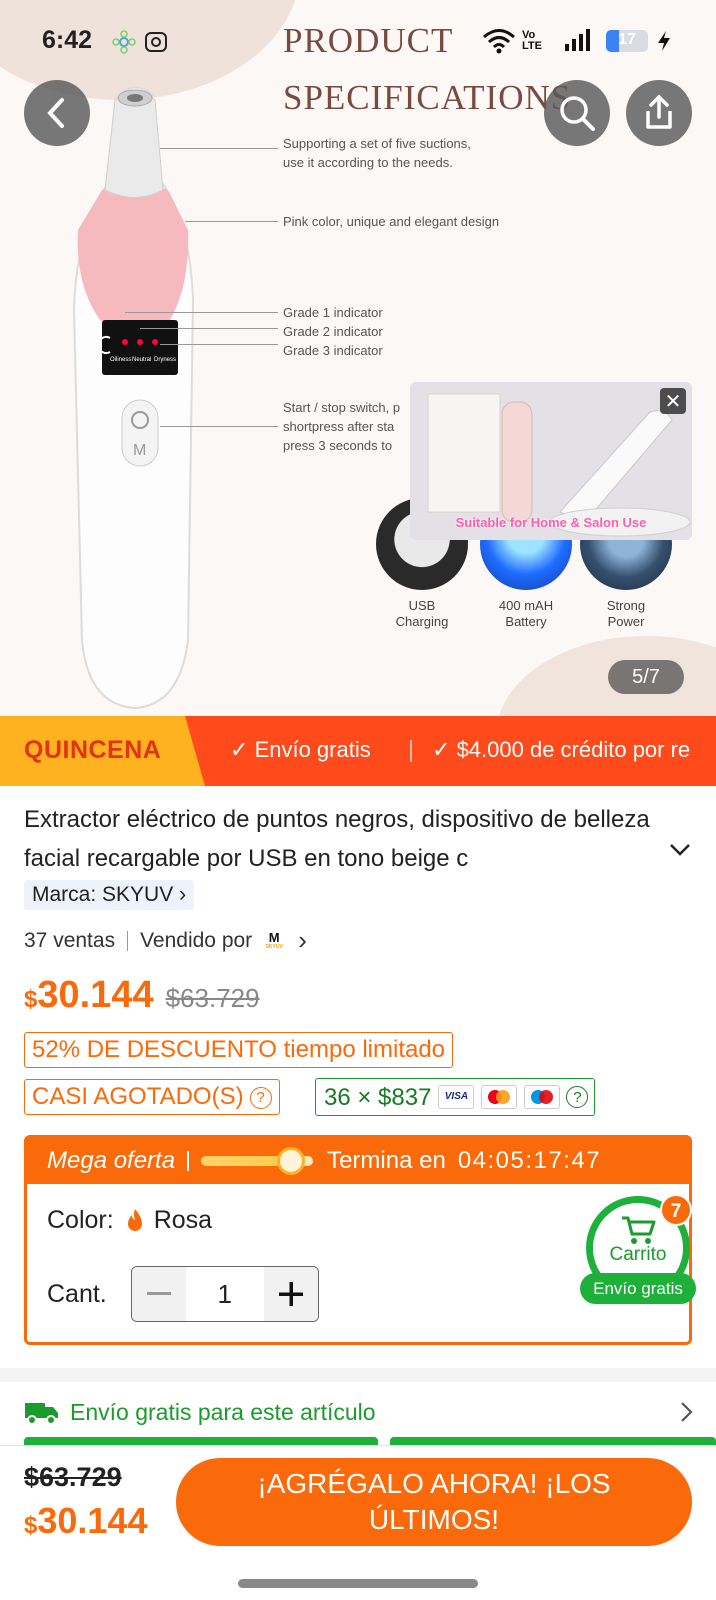 The width and height of the screenshot is (716, 1600). What do you see at coordinates (124, 42) in the screenshot?
I see `flower-icon` at bounding box center [124, 42].